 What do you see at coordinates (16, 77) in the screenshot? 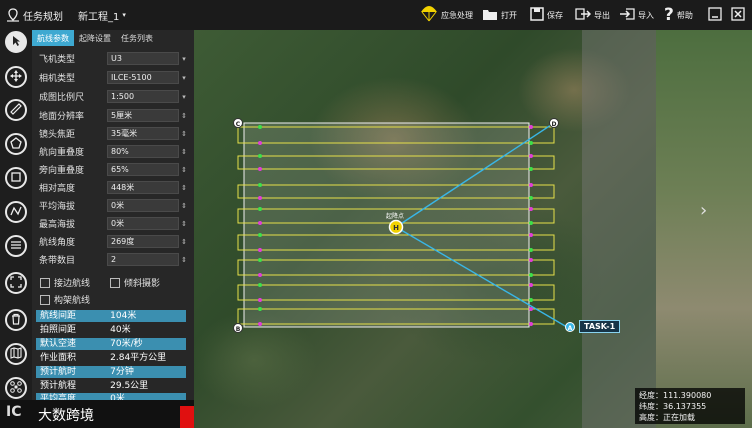
I see `pan-tool-button` at bounding box center [16, 77].